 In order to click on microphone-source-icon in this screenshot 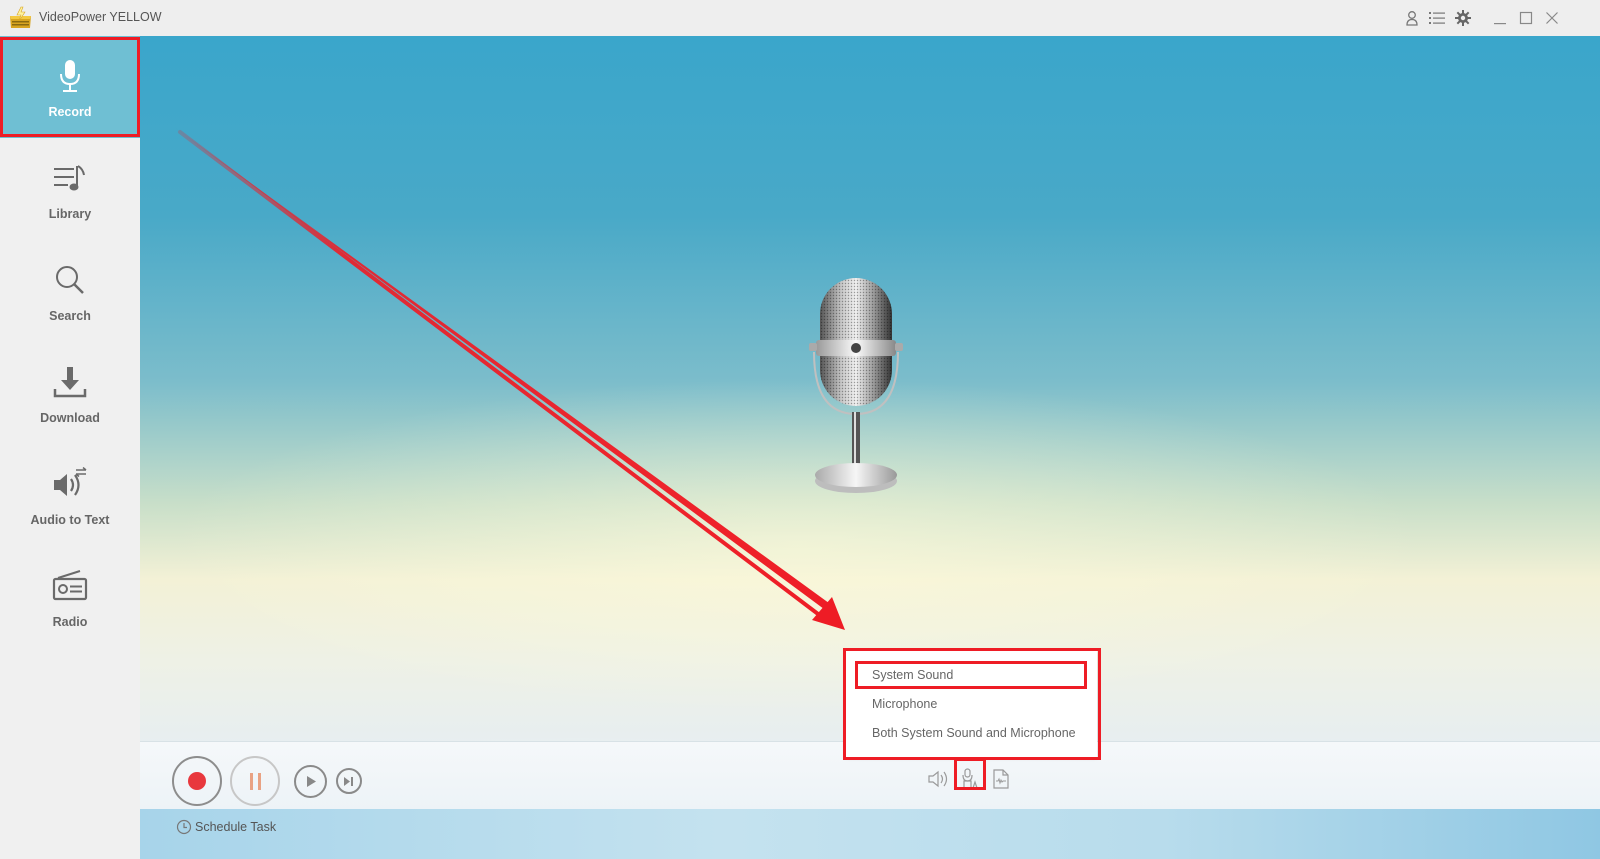, I will do `click(970, 779)`.